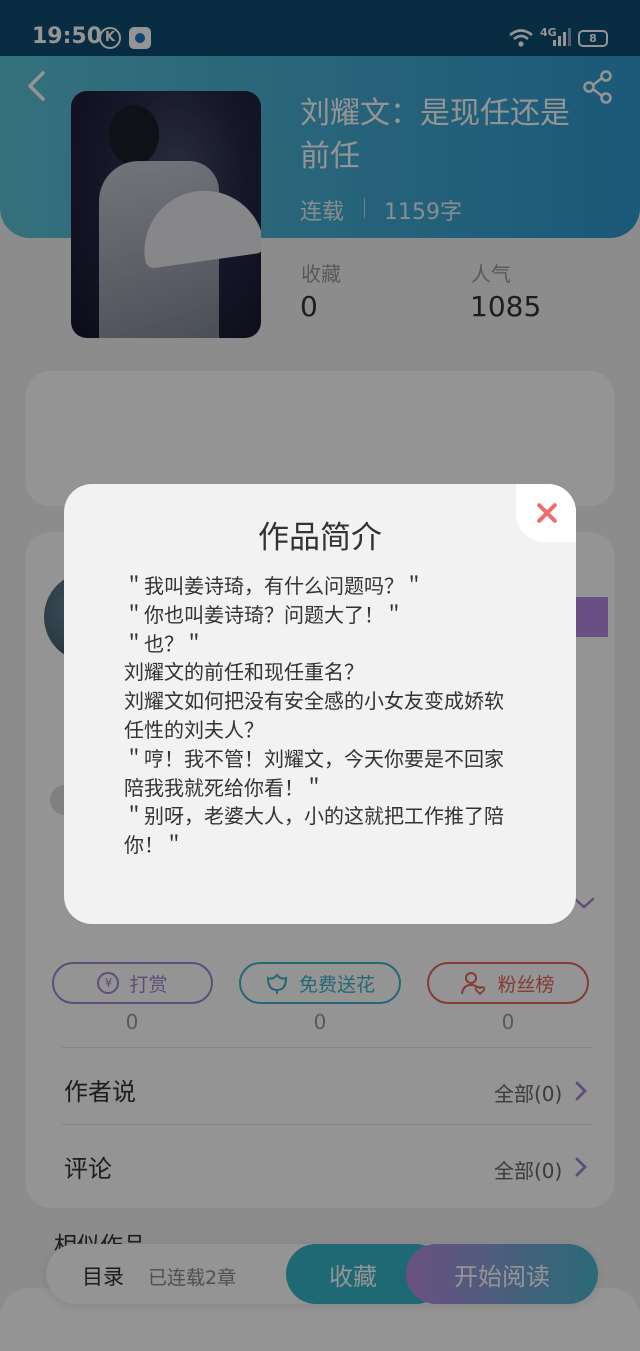 This screenshot has height=1351, width=640. What do you see at coordinates (244, 672) in the screenshot?
I see `synopsis-line: 刘耀文的前任和现任重名？` at bounding box center [244, 672].